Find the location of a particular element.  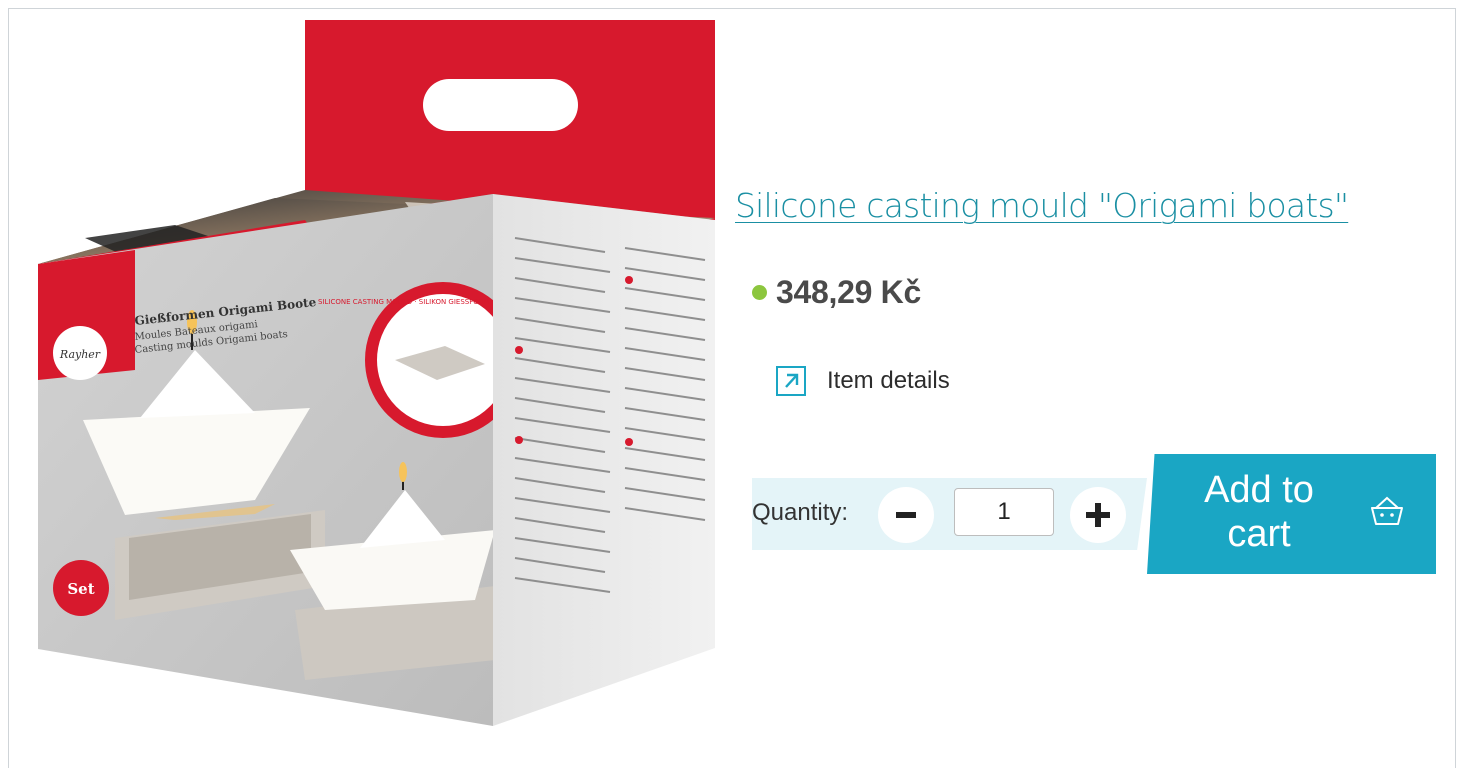

item-details-link: Item details is located at coordinates (863, 381).